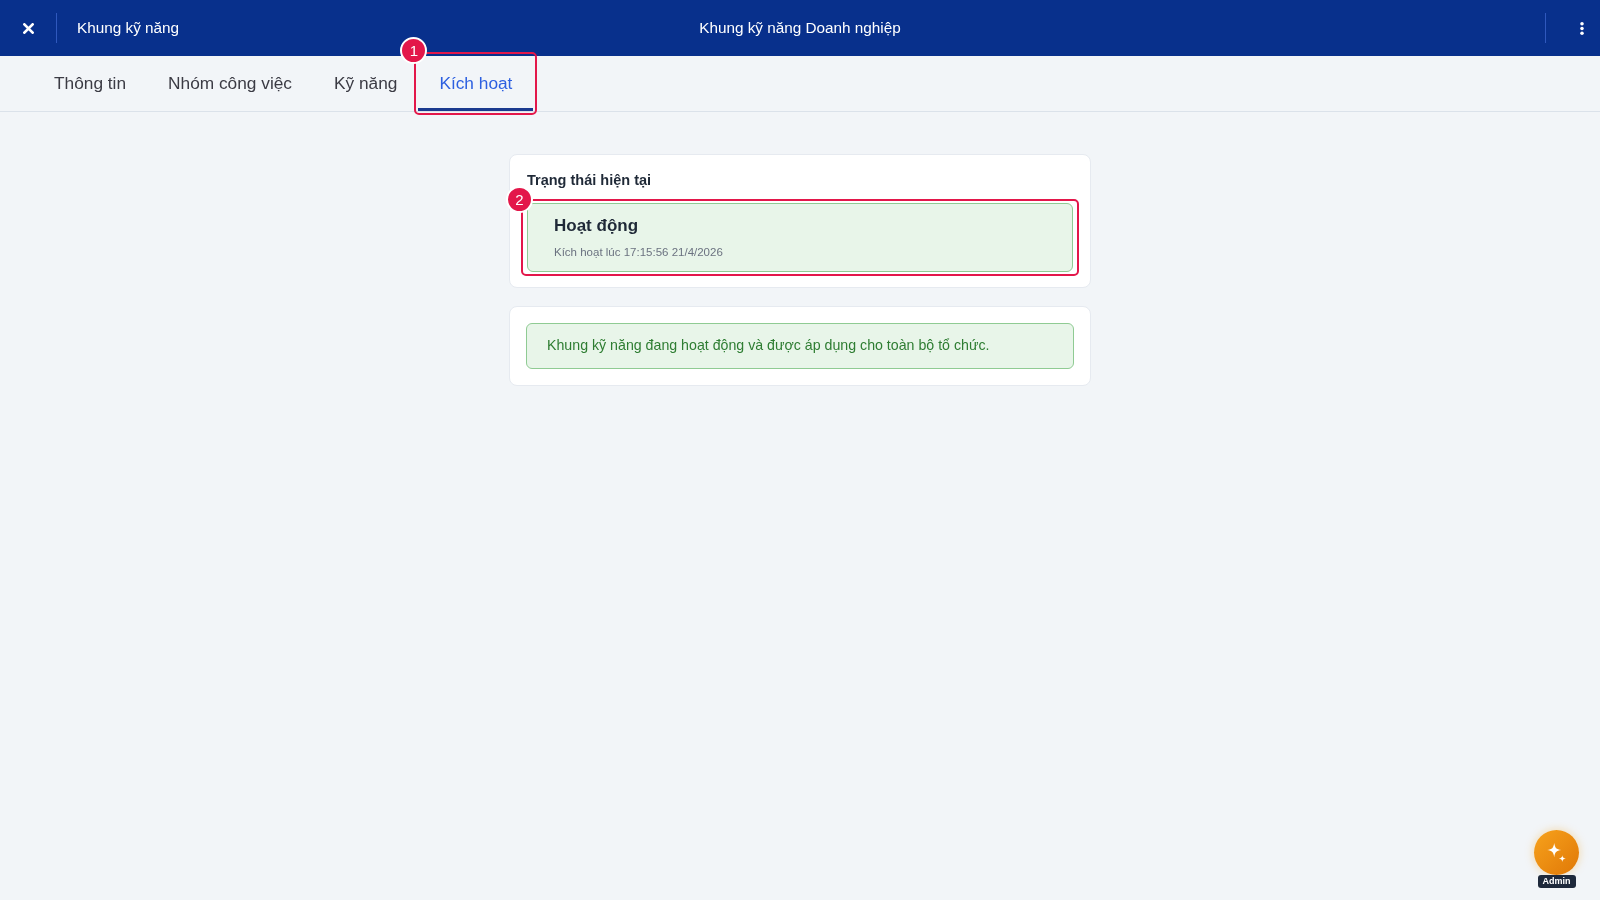  Describe the element at coordinates (597, 226) in the screenshot. I see `status-label: Hoạt động` at that location.